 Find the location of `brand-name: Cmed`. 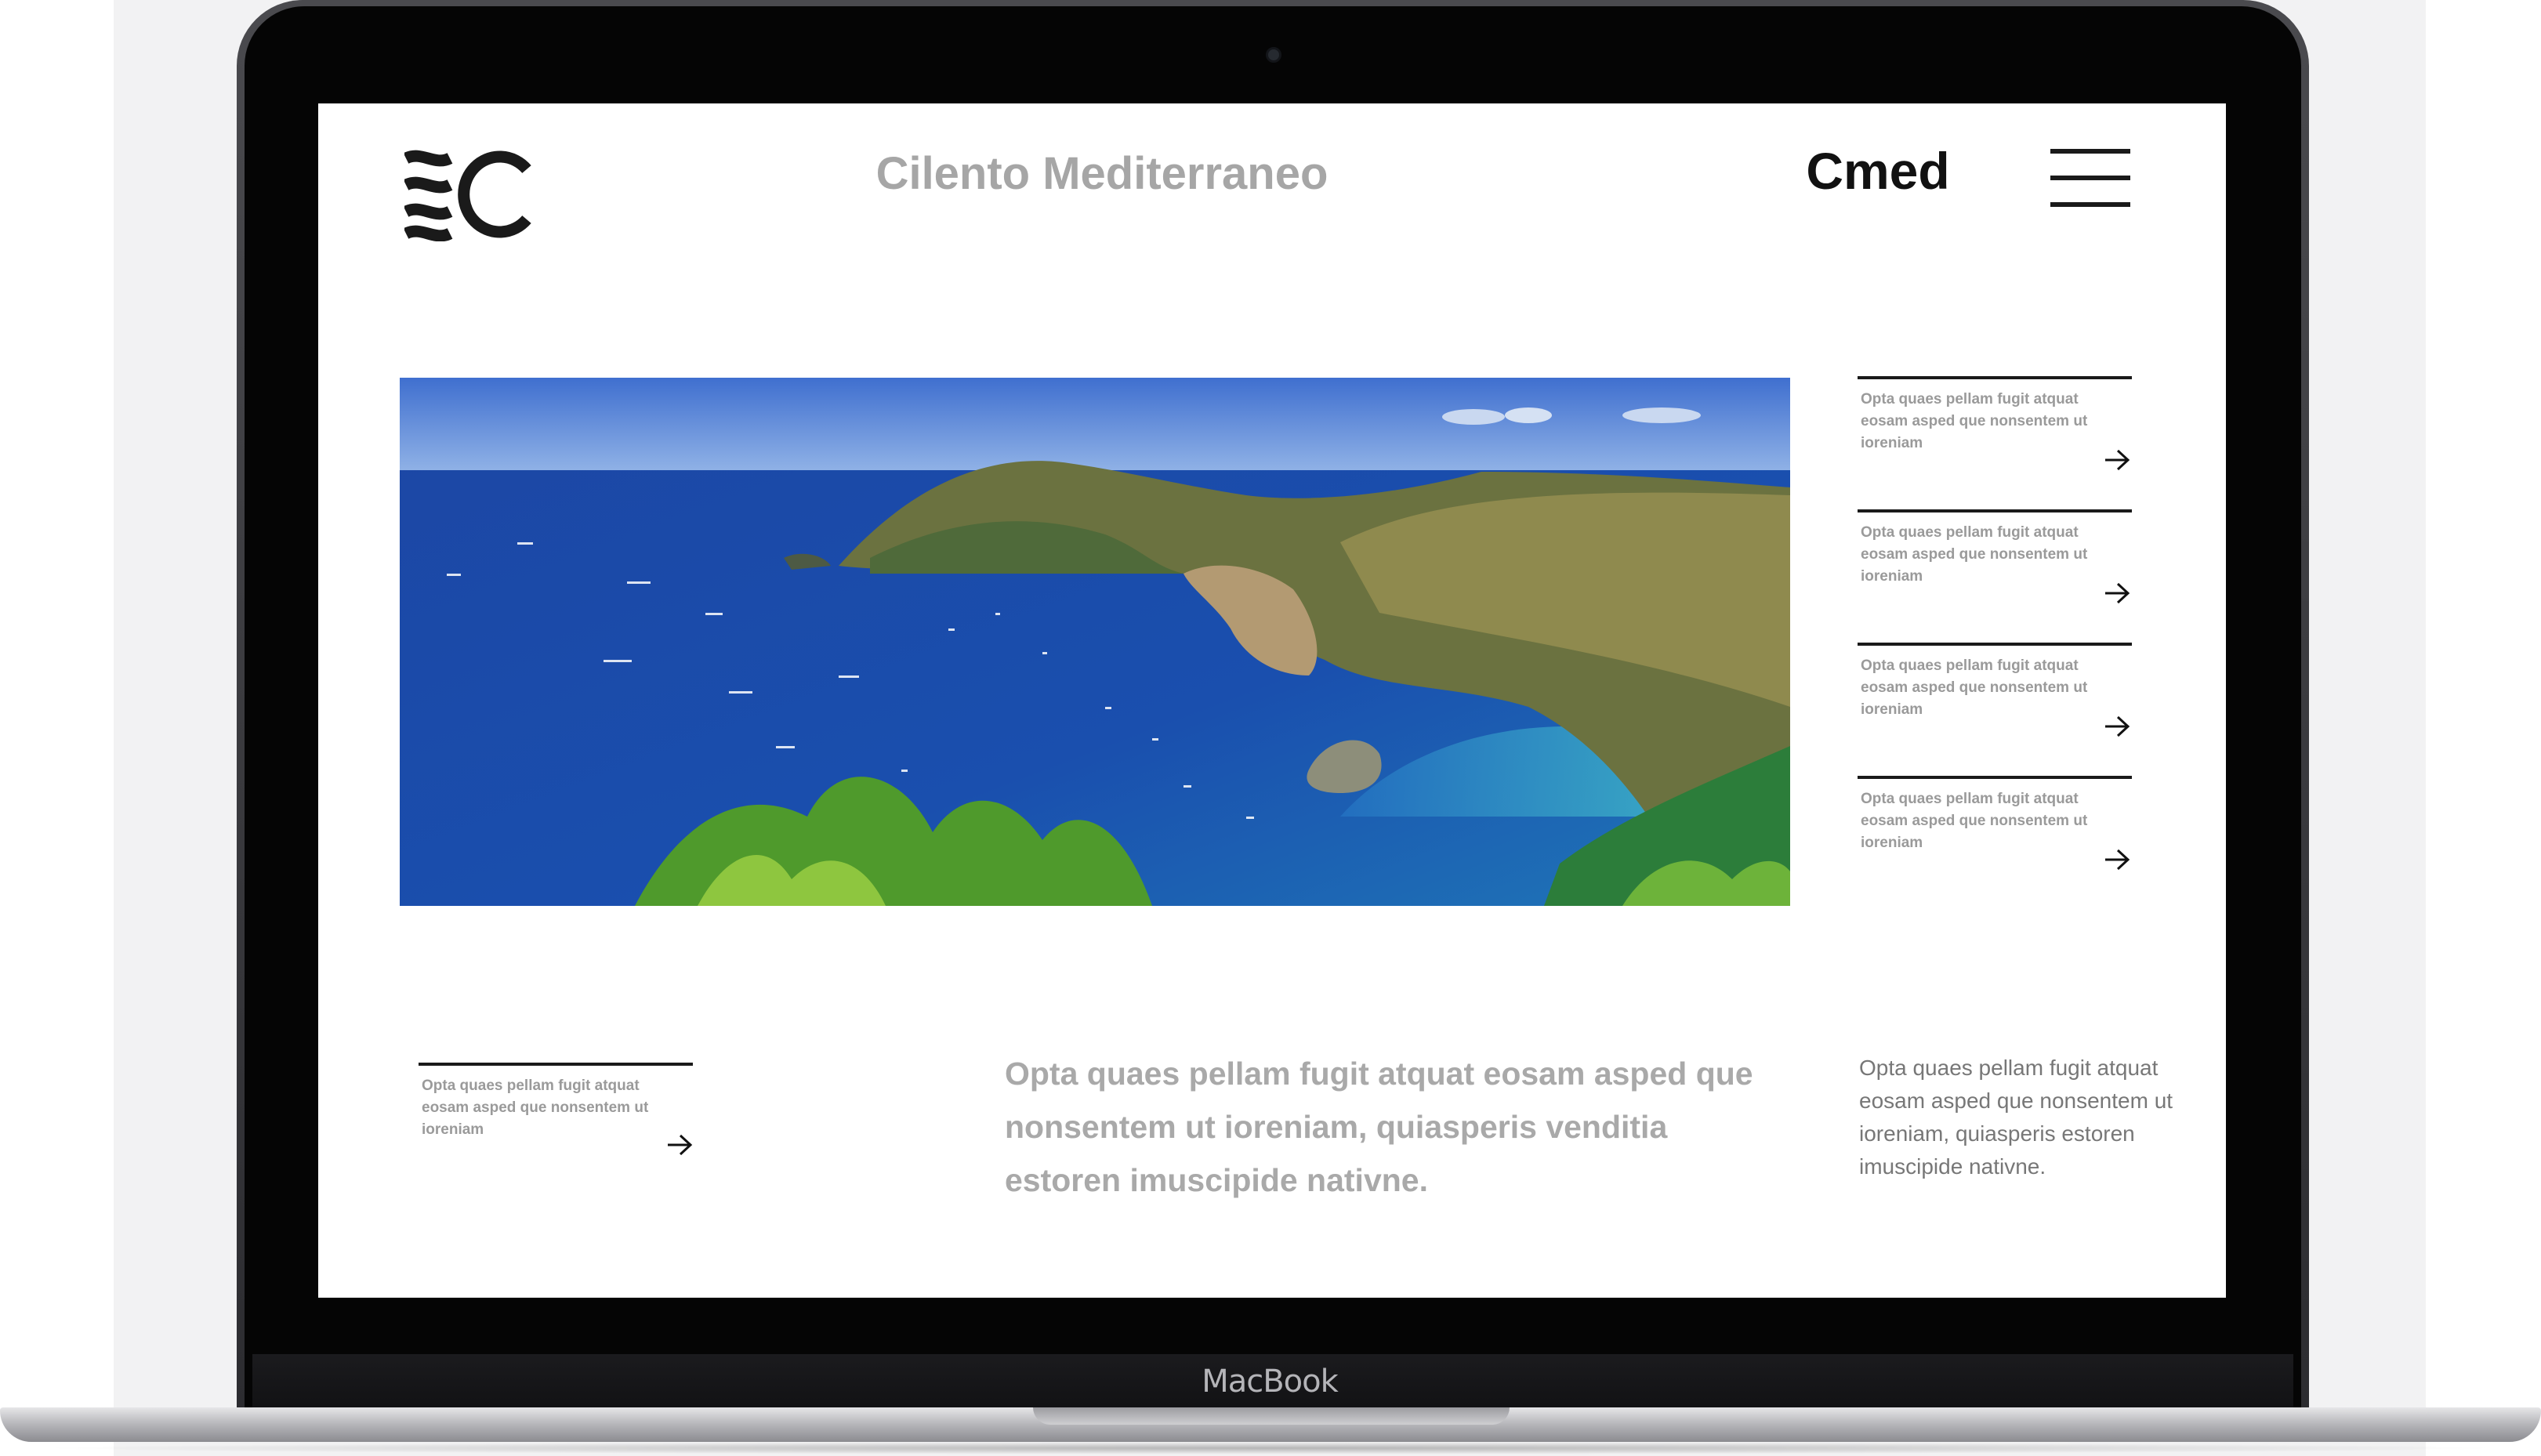

brand-name: Cmed is located at coordinates (1878, 171).